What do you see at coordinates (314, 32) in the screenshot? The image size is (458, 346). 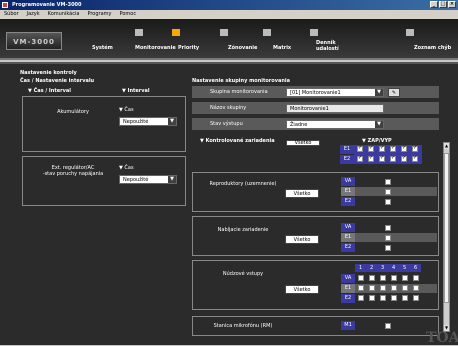 I see `tab-indicator` at bounding box center [314, 32].